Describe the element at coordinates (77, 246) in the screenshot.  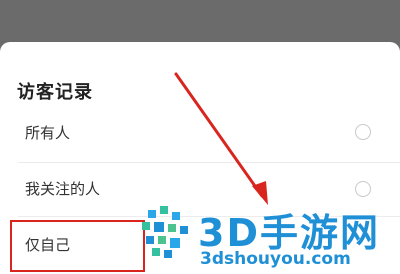
I see `highlight-box` at that location.